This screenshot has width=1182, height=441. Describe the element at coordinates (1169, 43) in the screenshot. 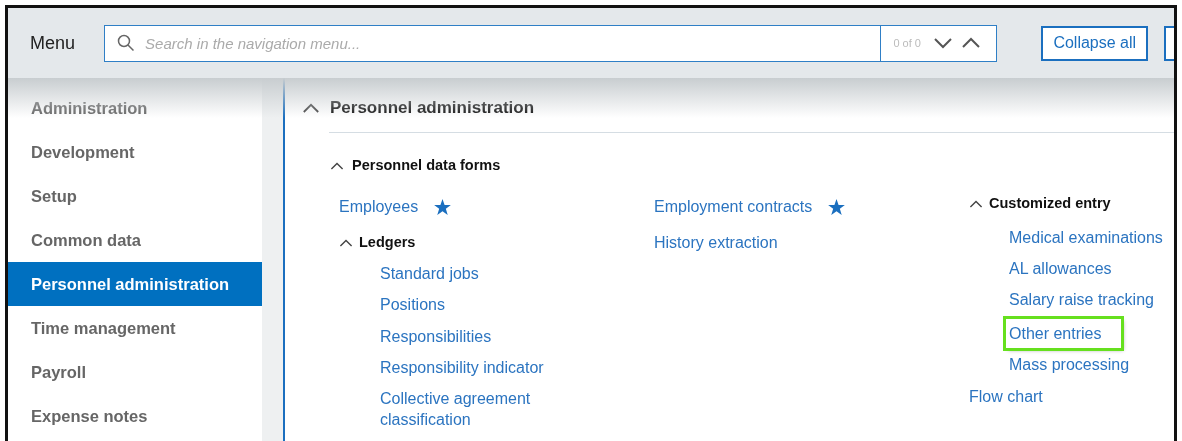

I see `toolbar-button` at that location.